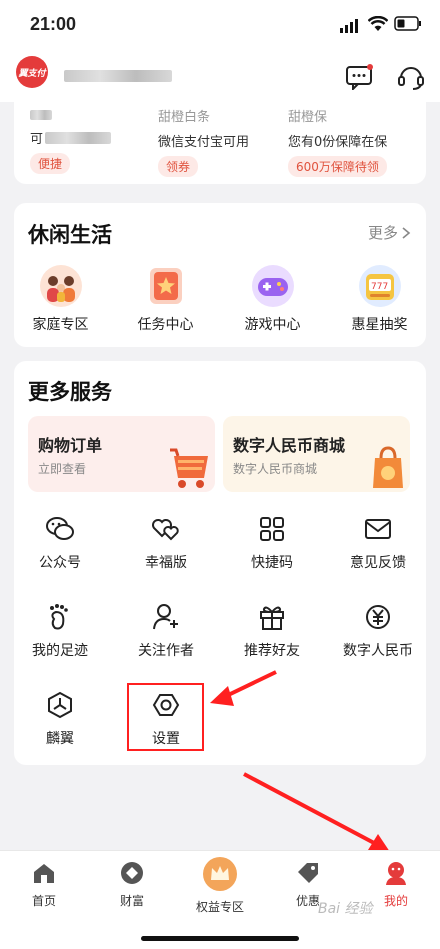 This screenshot has width=440, height=949. What do you see at coordinates (70, 392) in the screenshot?
I see `services-title: 更多服务` at bounding box center [70, 392].